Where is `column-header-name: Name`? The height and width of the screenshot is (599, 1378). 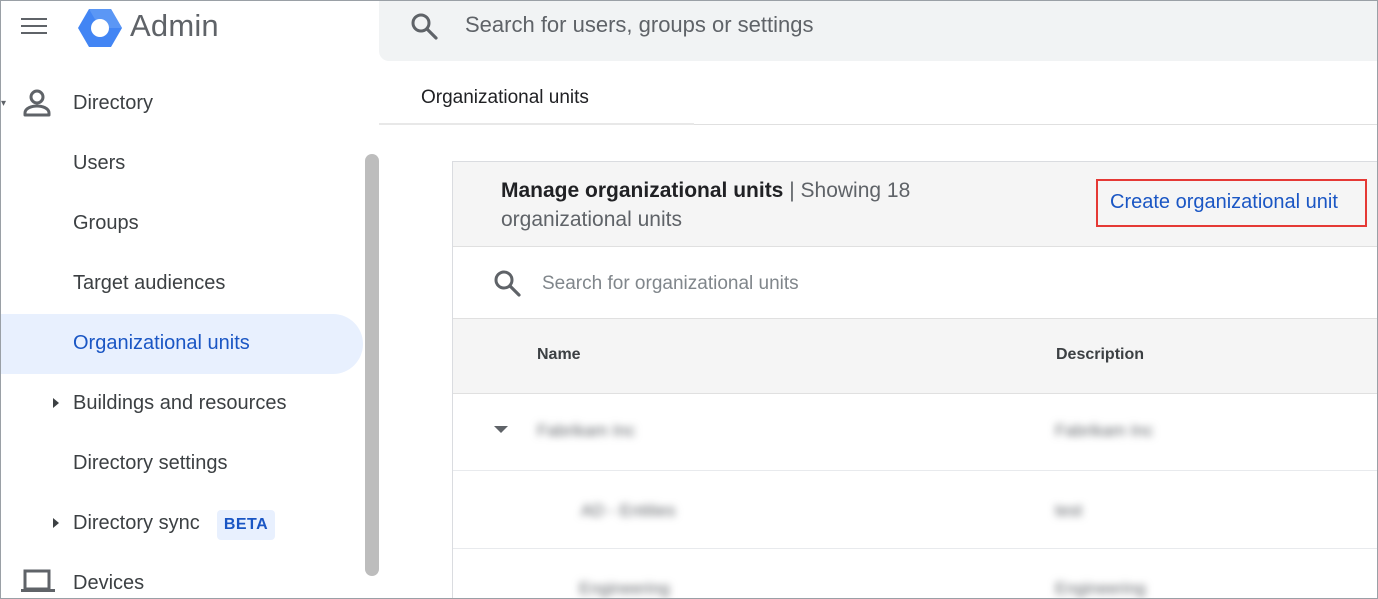 column-header-name: Name is located at coordinates (559, 355).